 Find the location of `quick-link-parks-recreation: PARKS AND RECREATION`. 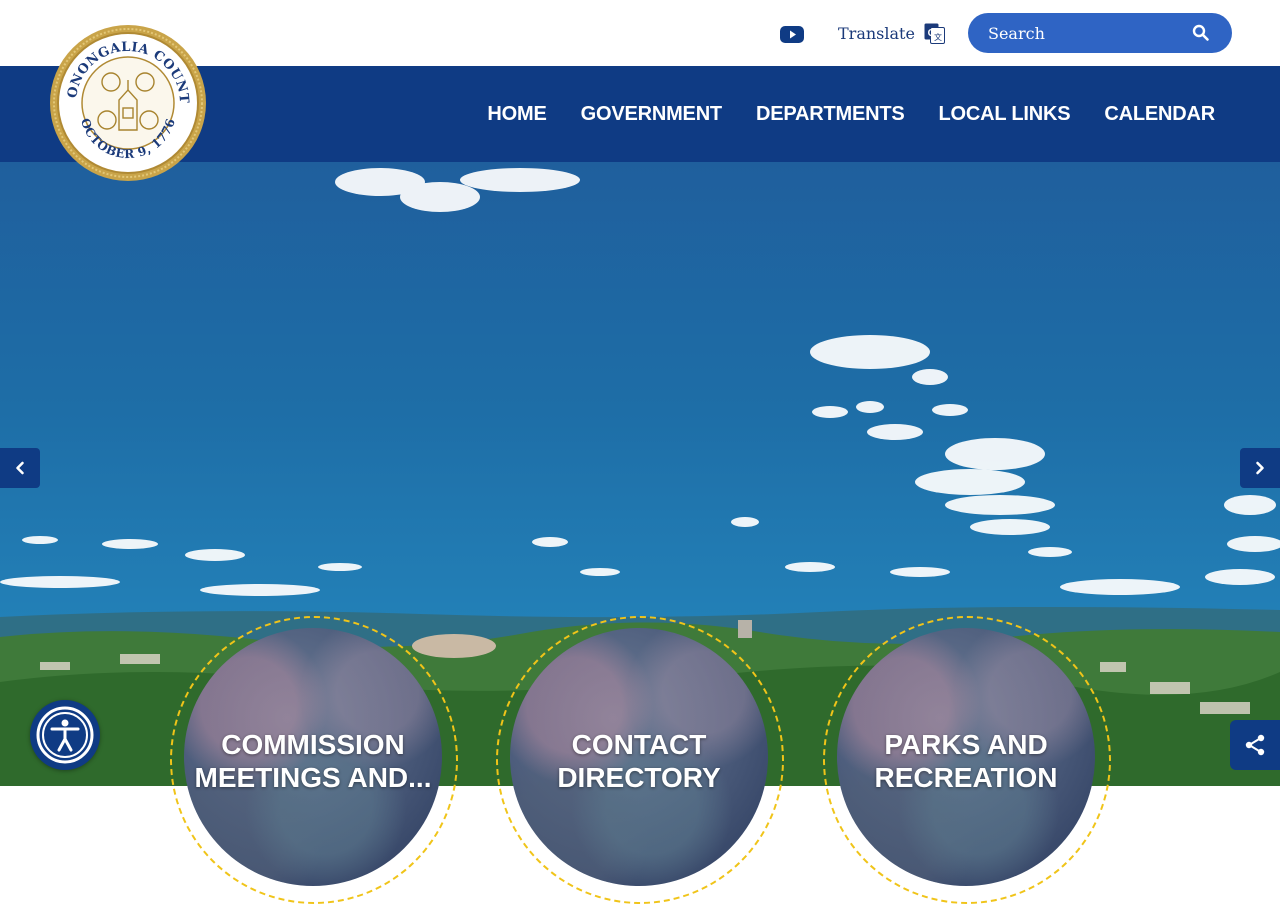

quick-link-parks-recreation: PARKS AND RECREATION is located at coordinates (967, 760).